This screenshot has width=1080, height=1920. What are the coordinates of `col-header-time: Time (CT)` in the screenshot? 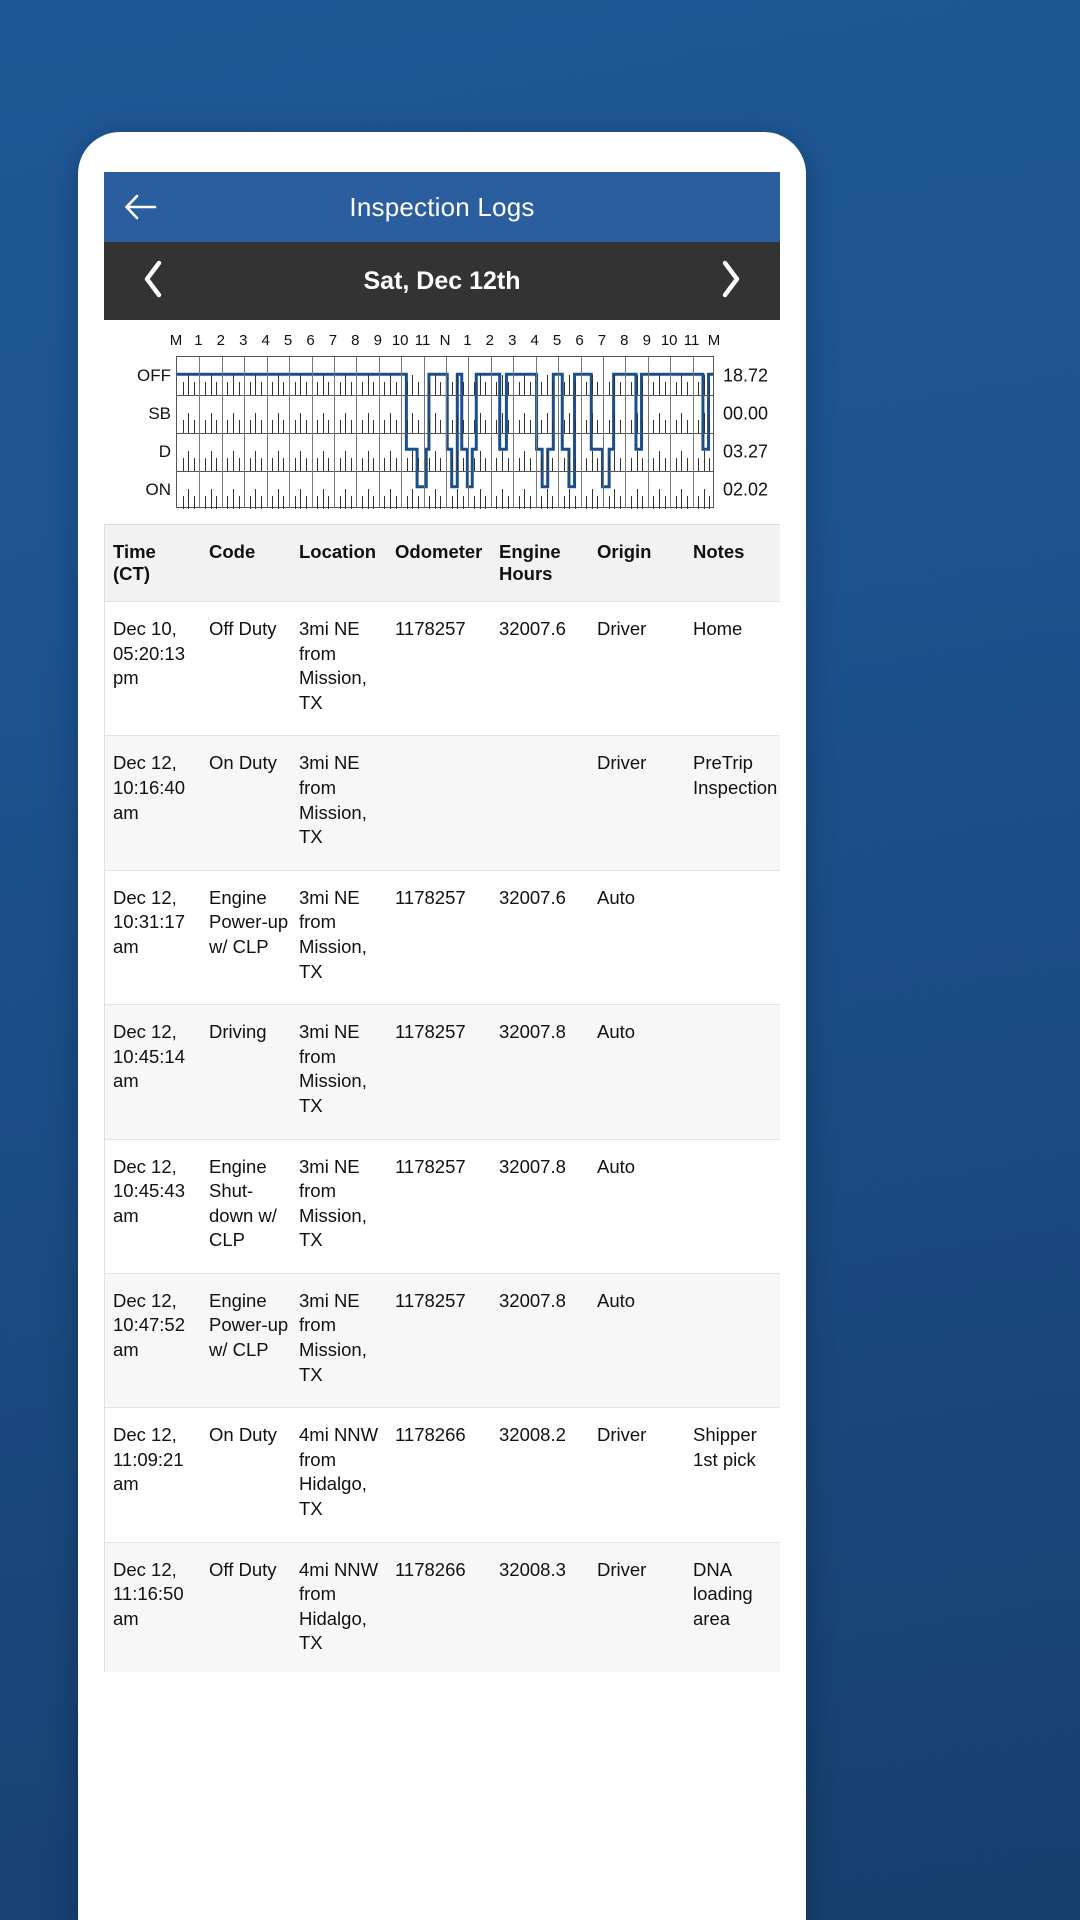 It's located at (157, 563).